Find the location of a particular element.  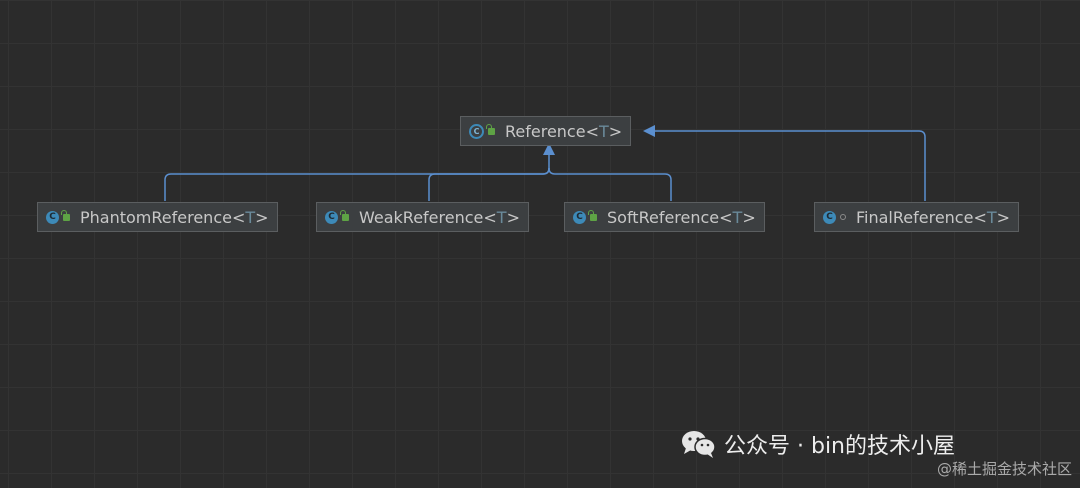

class-node-weak-reference: C WeakReference < T > is located at coordinates (422, 217).